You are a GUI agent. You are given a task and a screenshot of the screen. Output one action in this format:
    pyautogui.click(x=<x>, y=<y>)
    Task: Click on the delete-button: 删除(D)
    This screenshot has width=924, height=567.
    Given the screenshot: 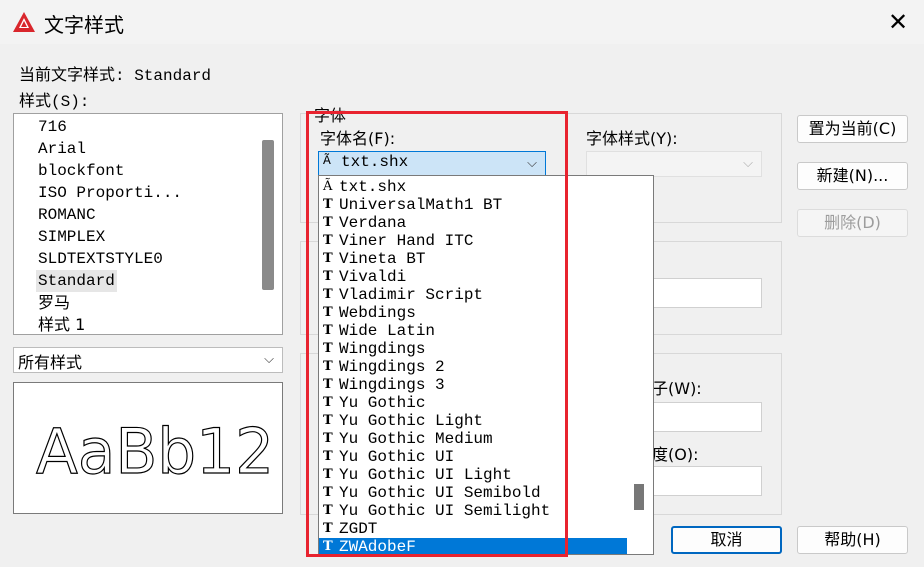 What is the action you would take?
    pyautogui.click(x=852, y=223)
    